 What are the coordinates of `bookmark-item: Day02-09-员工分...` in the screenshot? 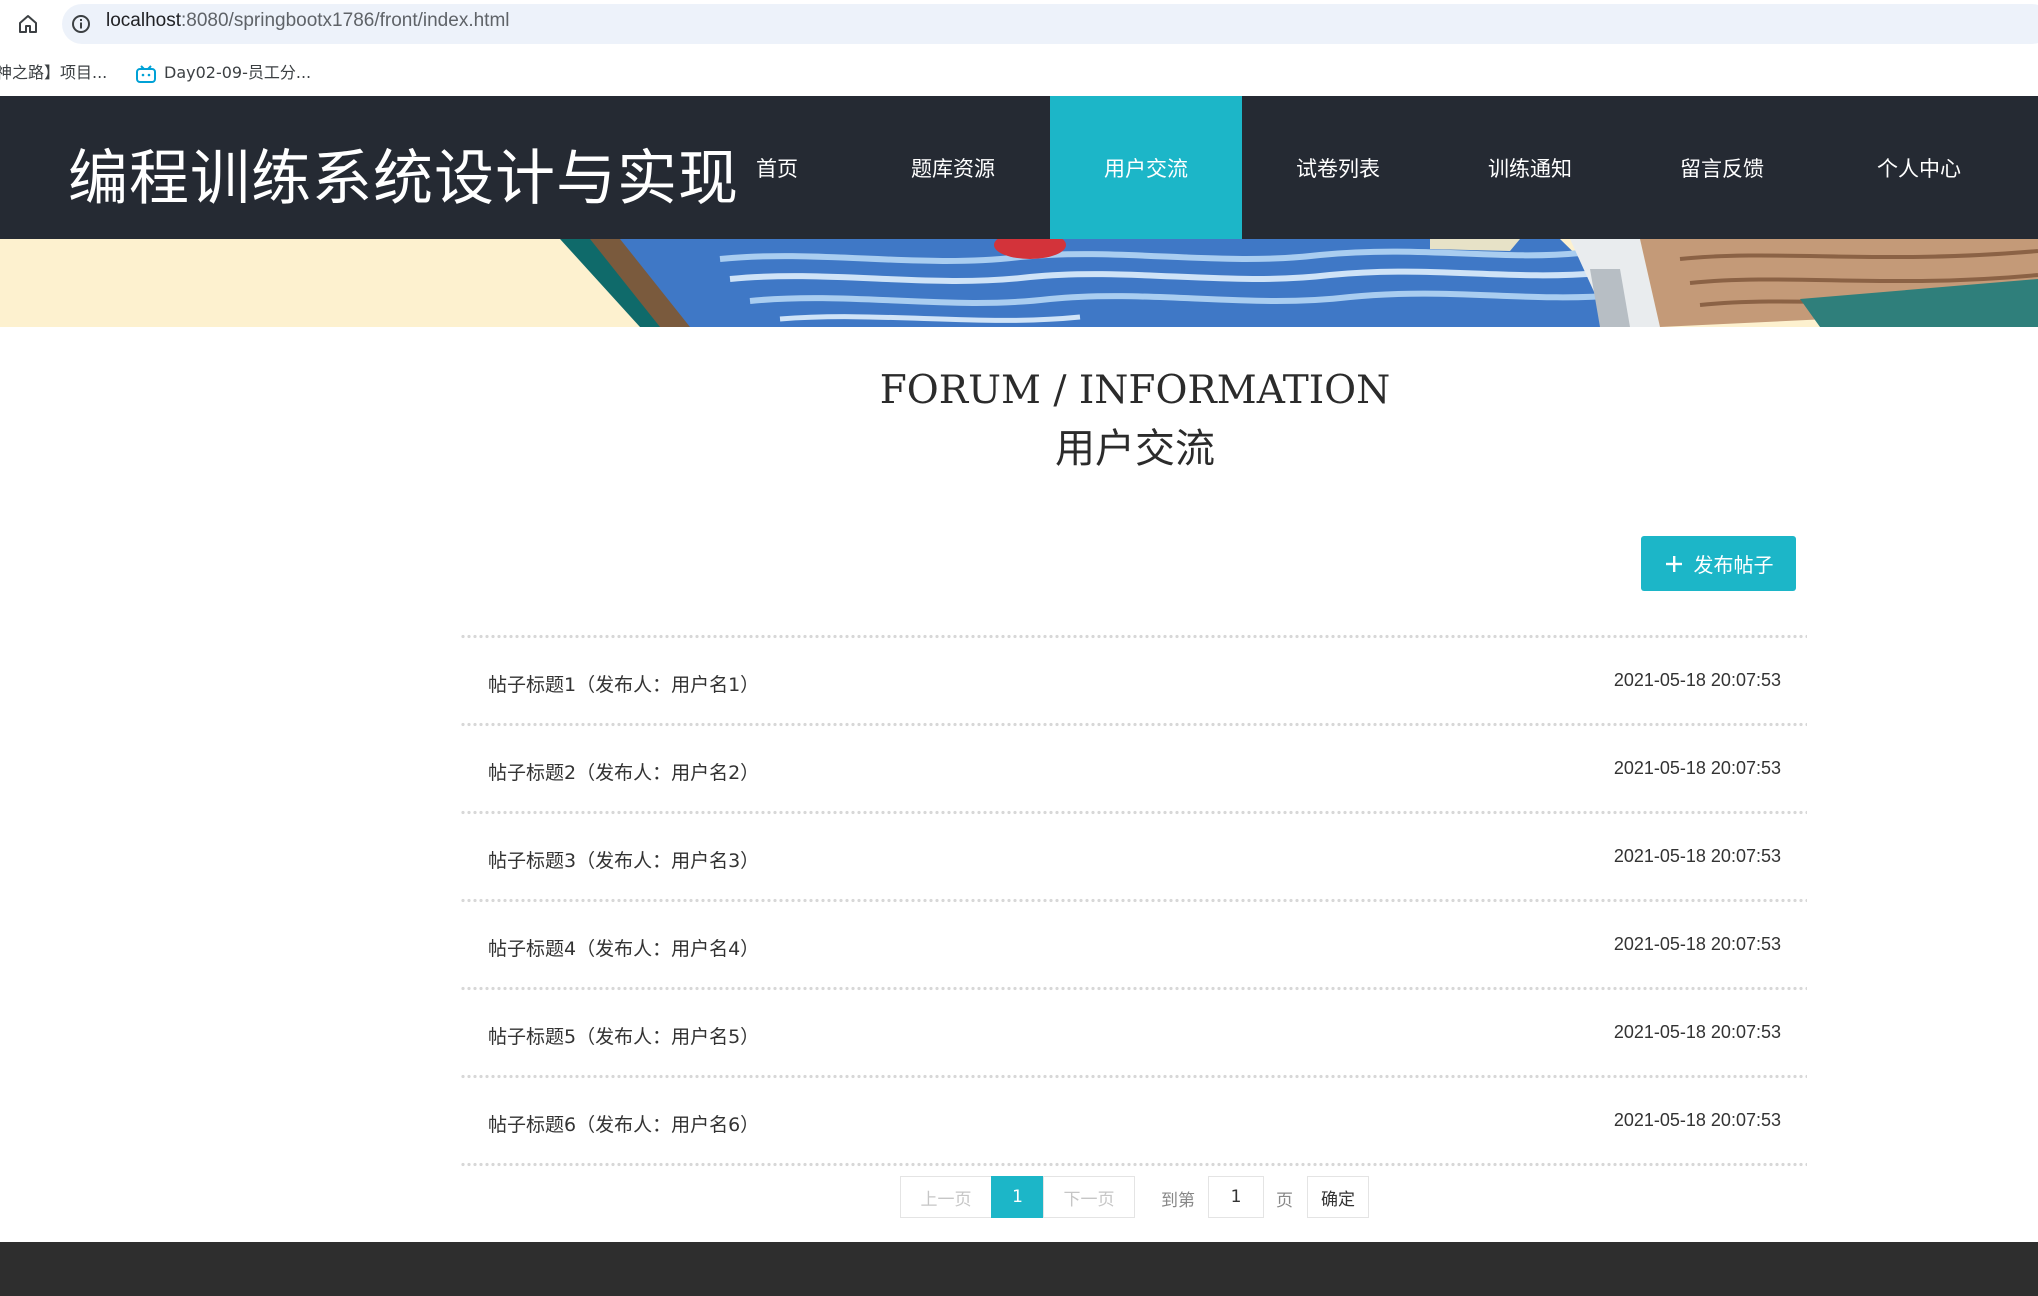 It's located at (223, 71).